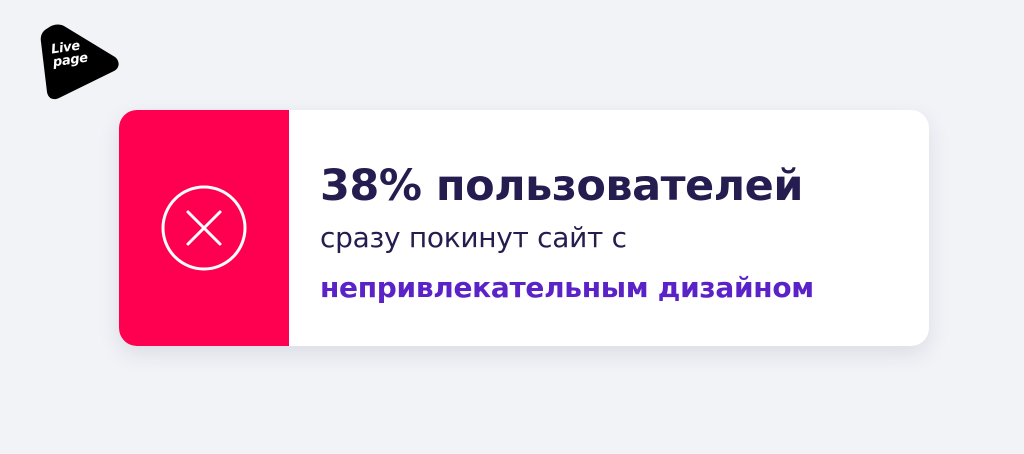 This screenshot has width=1024, height=454. I want to click on logo: Live page, so click(79, 61).